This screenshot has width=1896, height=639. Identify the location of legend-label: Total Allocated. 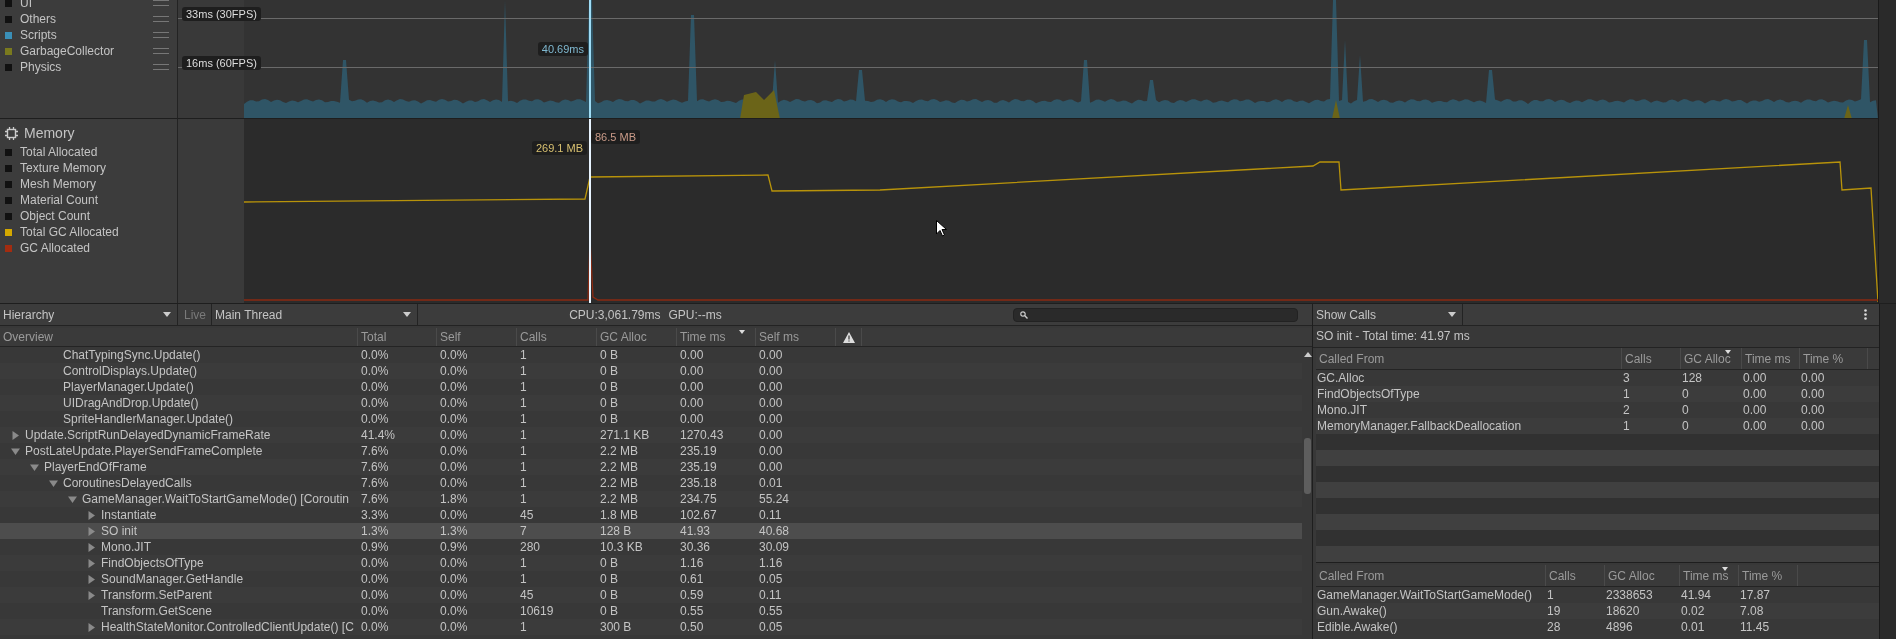
(98, 152).